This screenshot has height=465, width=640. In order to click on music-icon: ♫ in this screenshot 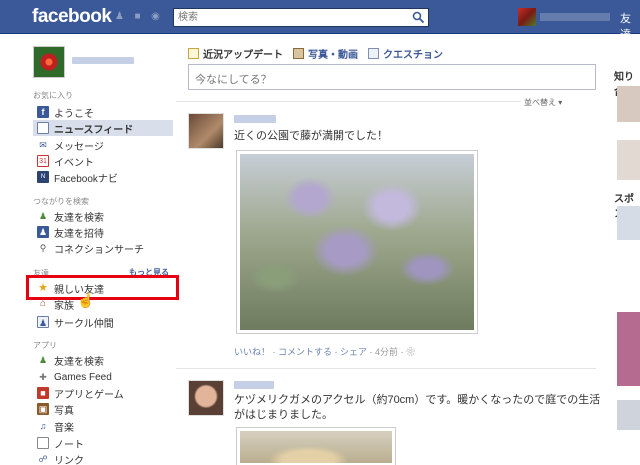, I will do `click(43, 426)`.